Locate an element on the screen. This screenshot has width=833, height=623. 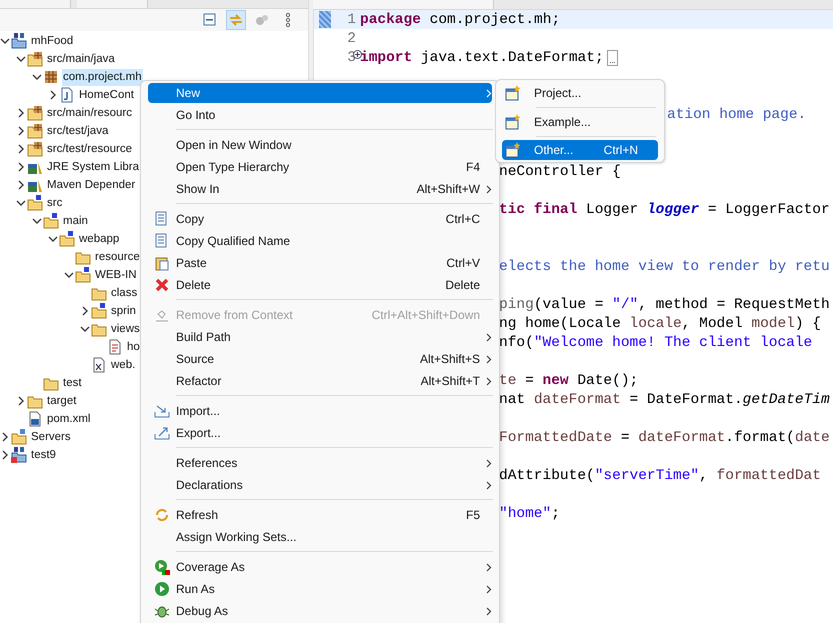
tree-item: test is located at coordinates (72, 383).